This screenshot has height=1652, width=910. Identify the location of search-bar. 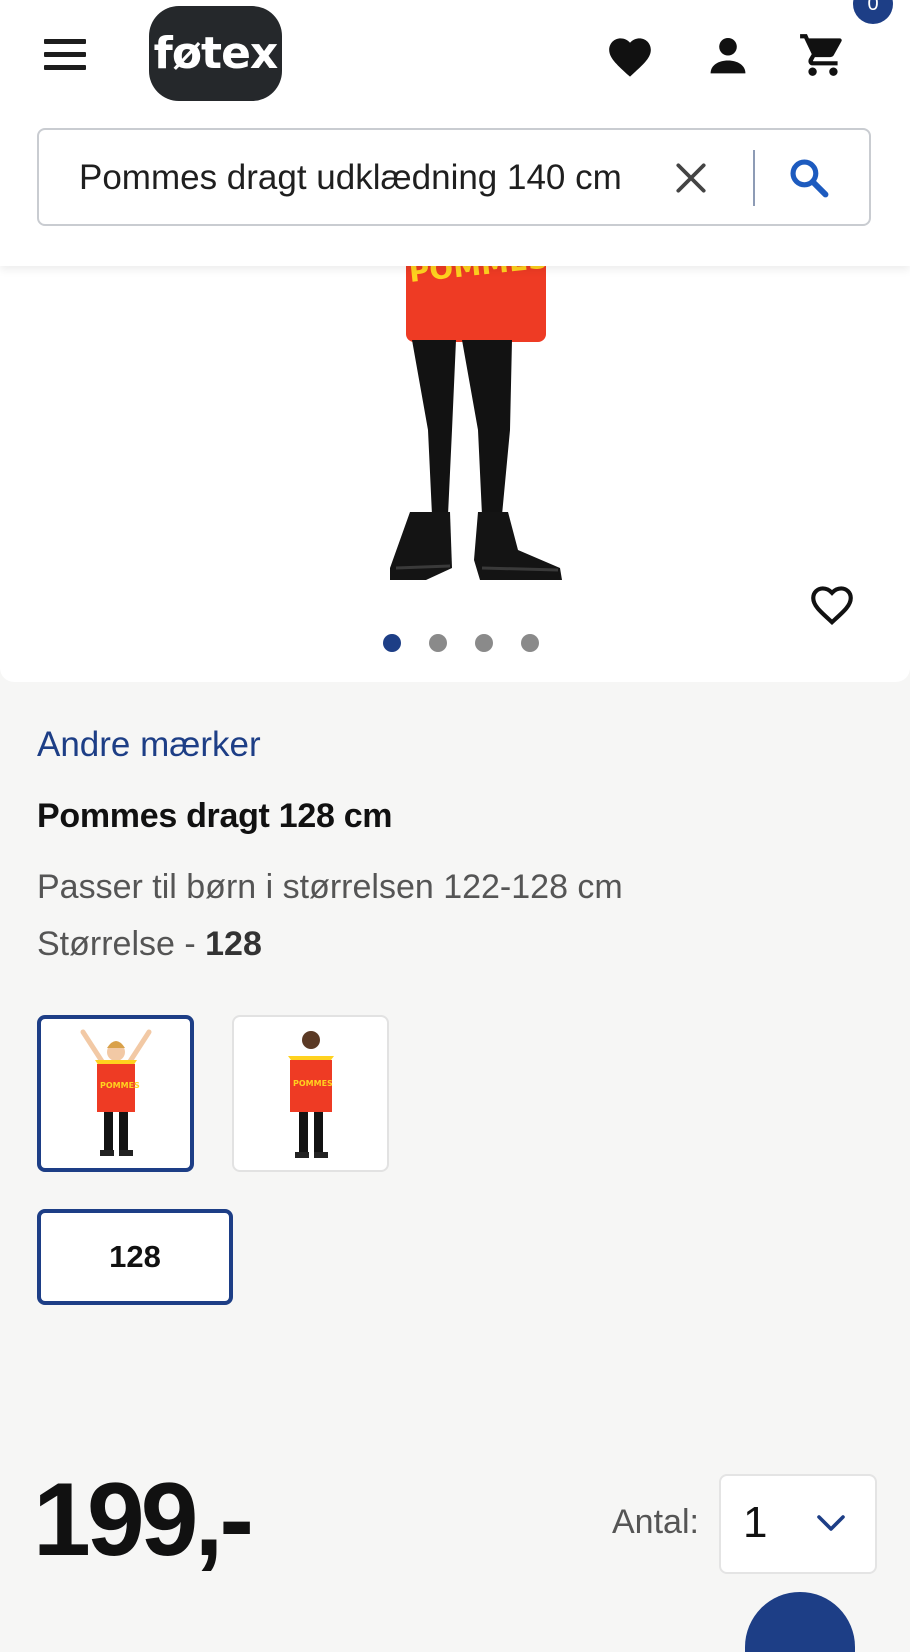
(454, 177).